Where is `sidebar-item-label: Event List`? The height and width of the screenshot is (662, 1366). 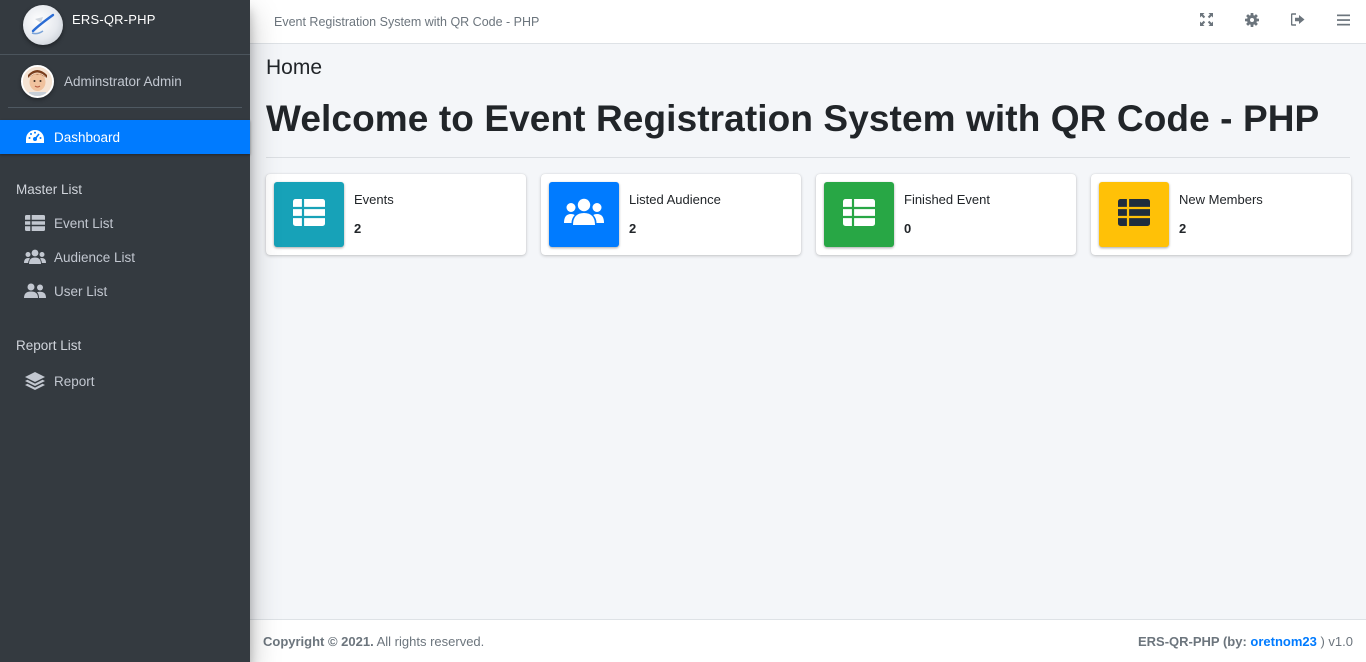 sidebar-item-label: Event List is located at coordinates (84, 223).